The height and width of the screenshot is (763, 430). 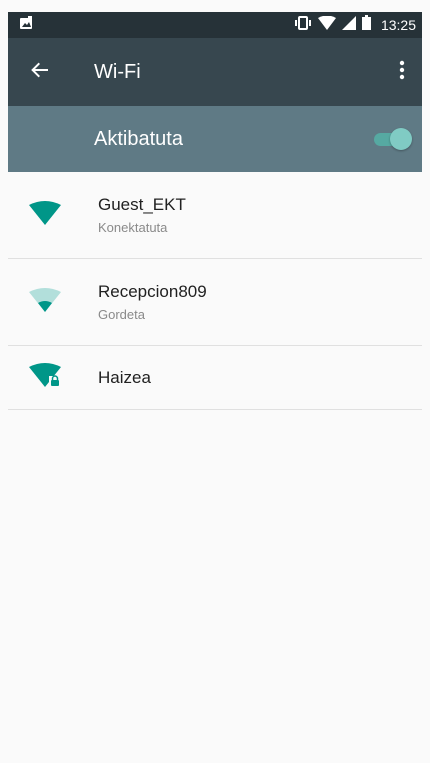 I want to click on page-title: Wi-Fi, so click(x=117, y=71).